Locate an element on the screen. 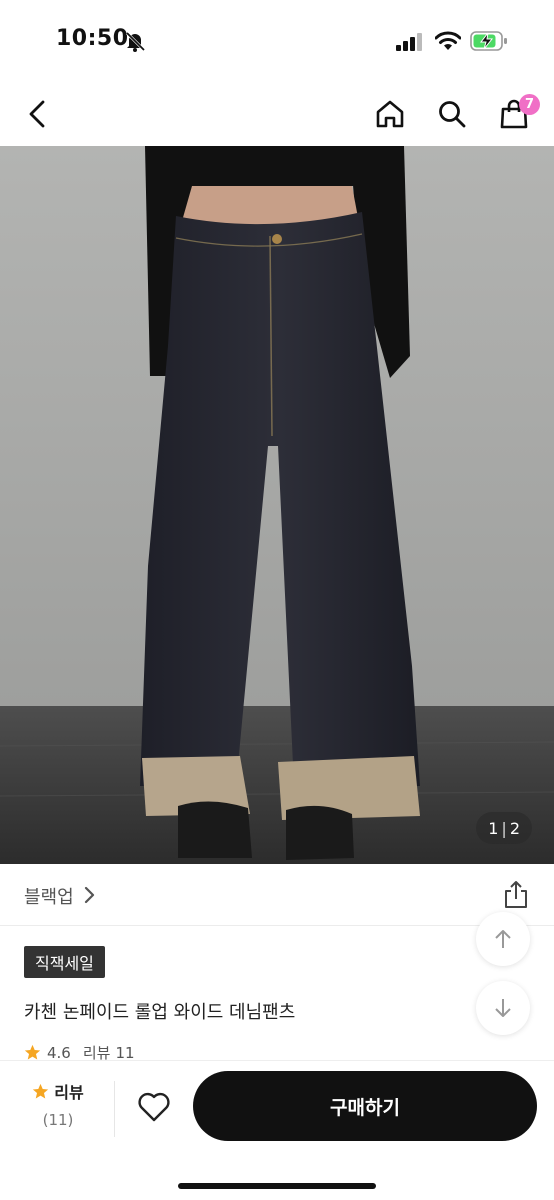 The image size is (554, 1200). bell-slash-icon is located at coordinates (135, 41).